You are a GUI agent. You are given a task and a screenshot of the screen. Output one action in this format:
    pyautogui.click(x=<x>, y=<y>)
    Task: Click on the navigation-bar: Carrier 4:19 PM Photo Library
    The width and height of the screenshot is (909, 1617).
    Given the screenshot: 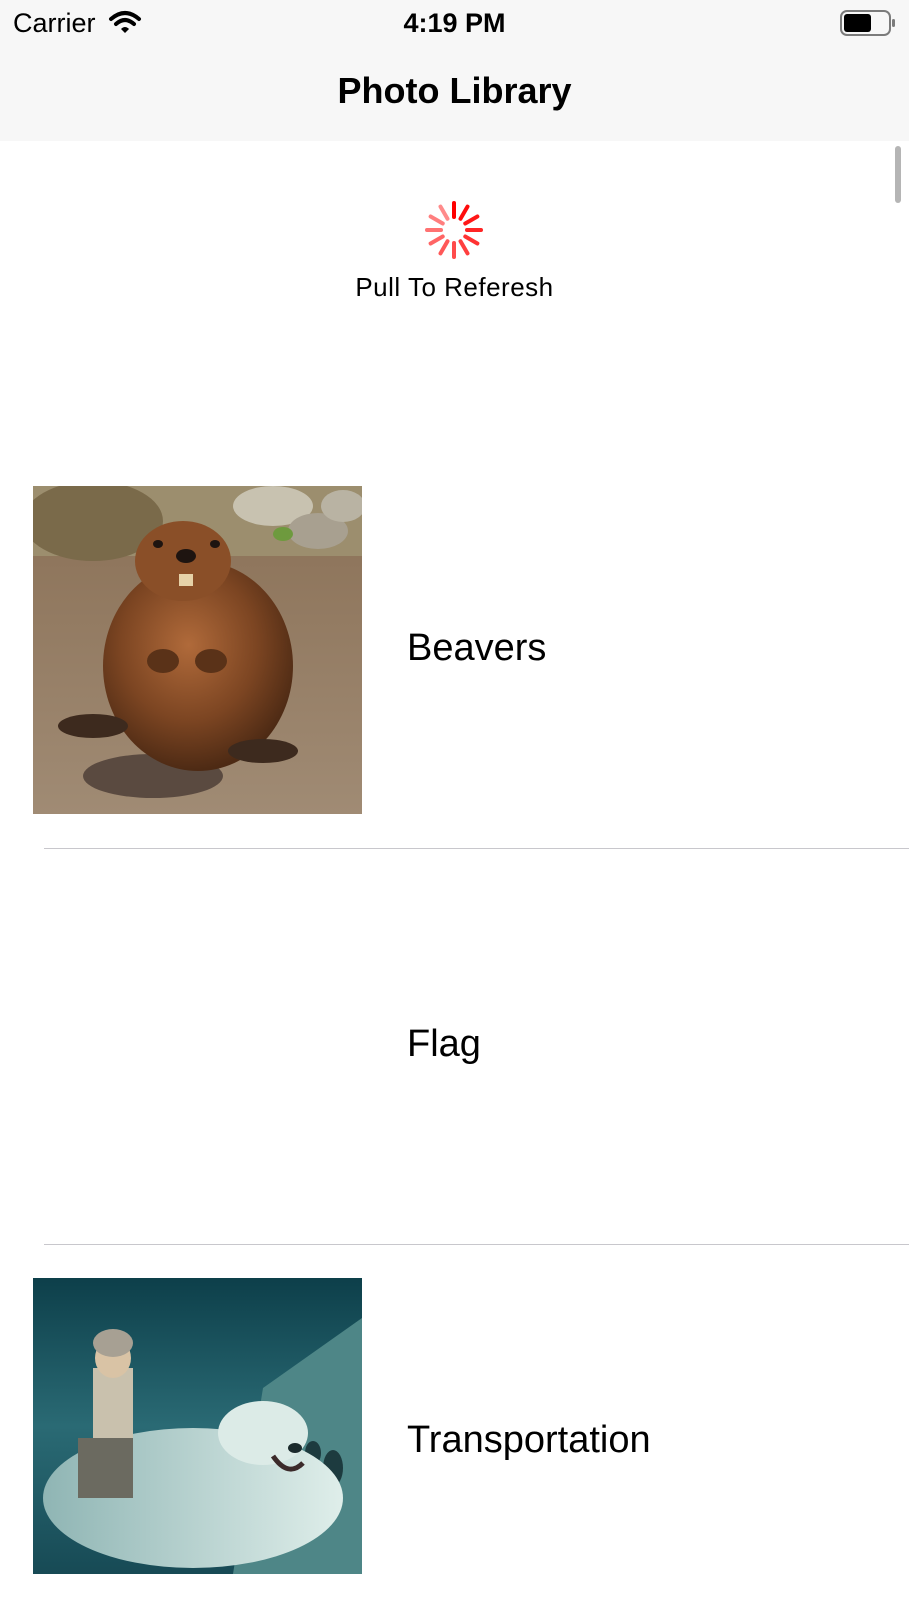 What is the action you would take?
    pyautogui.click(x=454, y=70)
    